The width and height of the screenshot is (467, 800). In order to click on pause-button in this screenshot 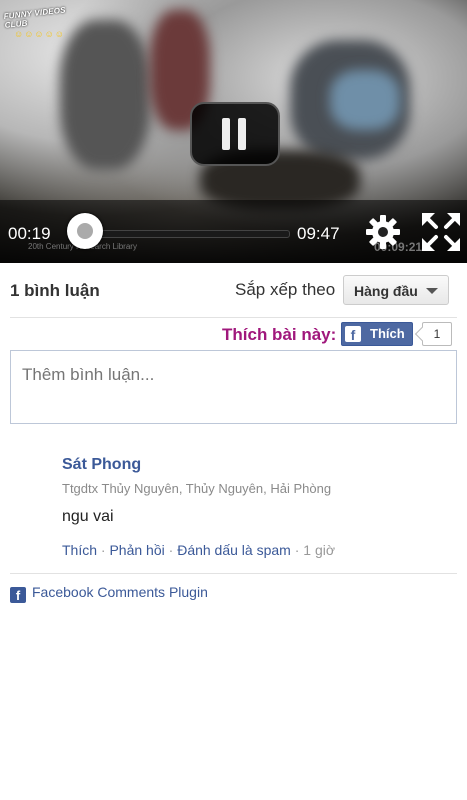, I will do `click(235, 134)`.